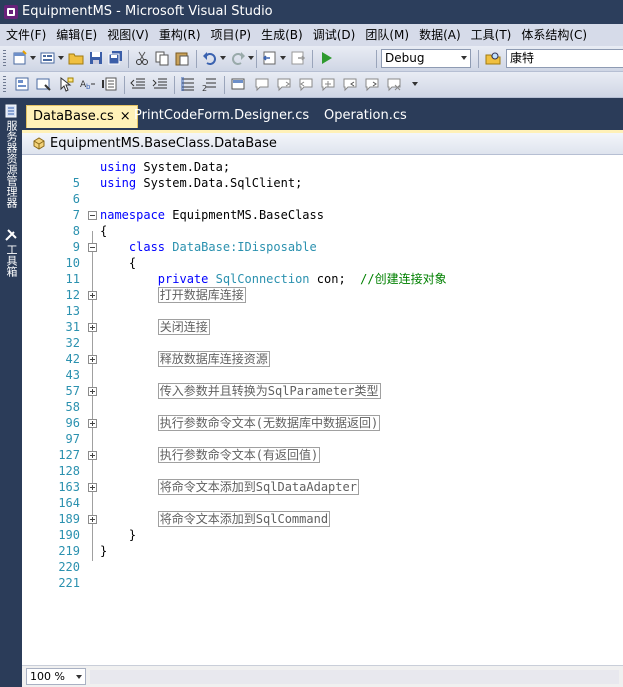 The height and width of the screenshot is (687, 623). What do you see at coordinates (284, 84) in the screenshot?
I see `next-bookmark-icon` at bounding box center [284, 84].